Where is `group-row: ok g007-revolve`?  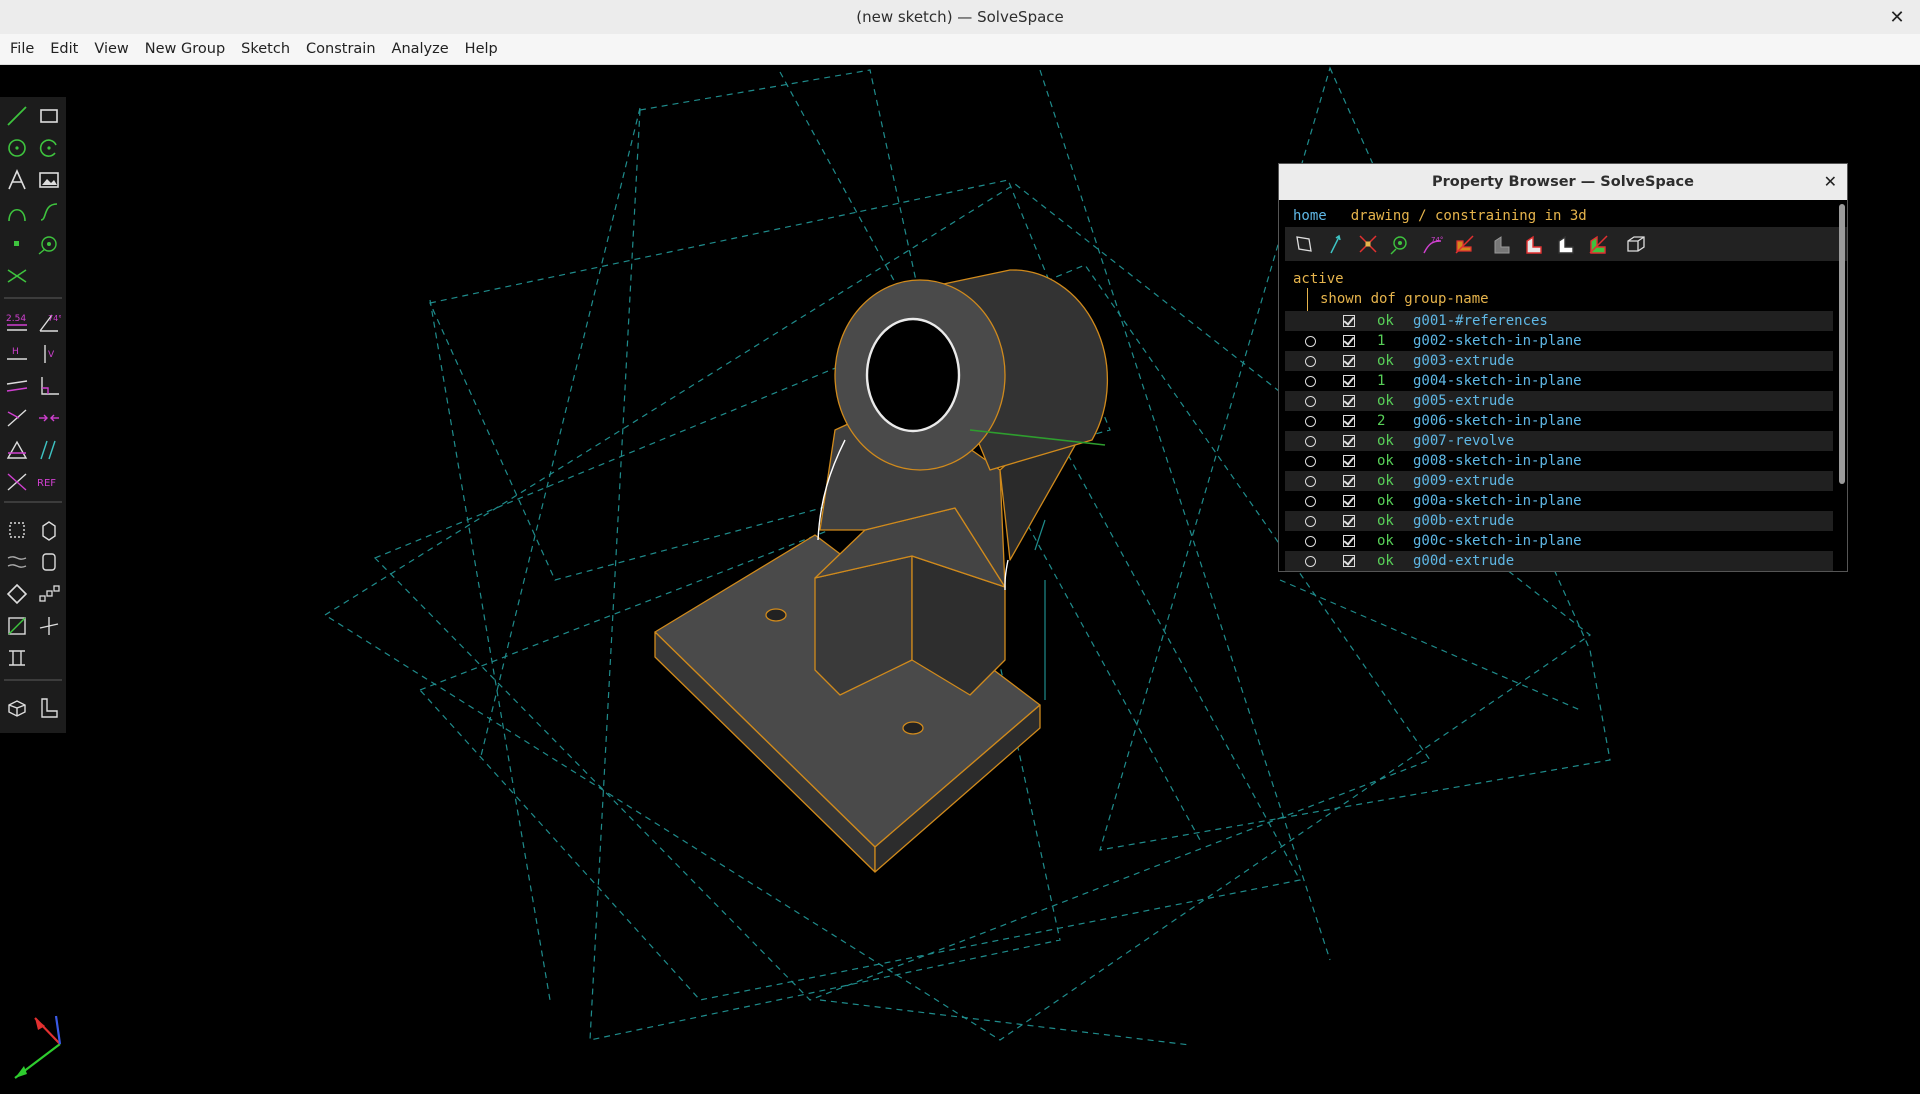 group-row: ok g007-revolve is located at coordinates (1559, 441).